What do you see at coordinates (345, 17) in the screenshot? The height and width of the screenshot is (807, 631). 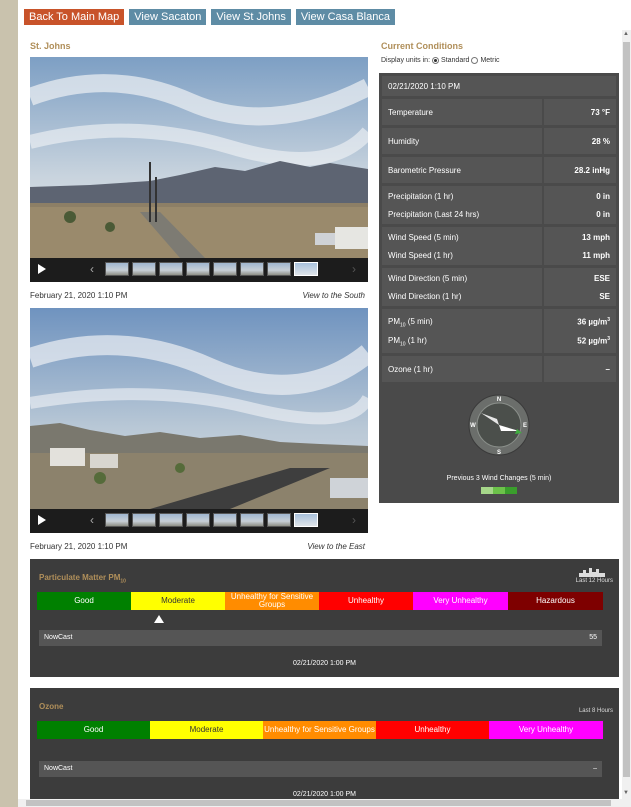 I see `view-casa-blanca-button: View Casa Blanca` at bounding box center [345, 17].